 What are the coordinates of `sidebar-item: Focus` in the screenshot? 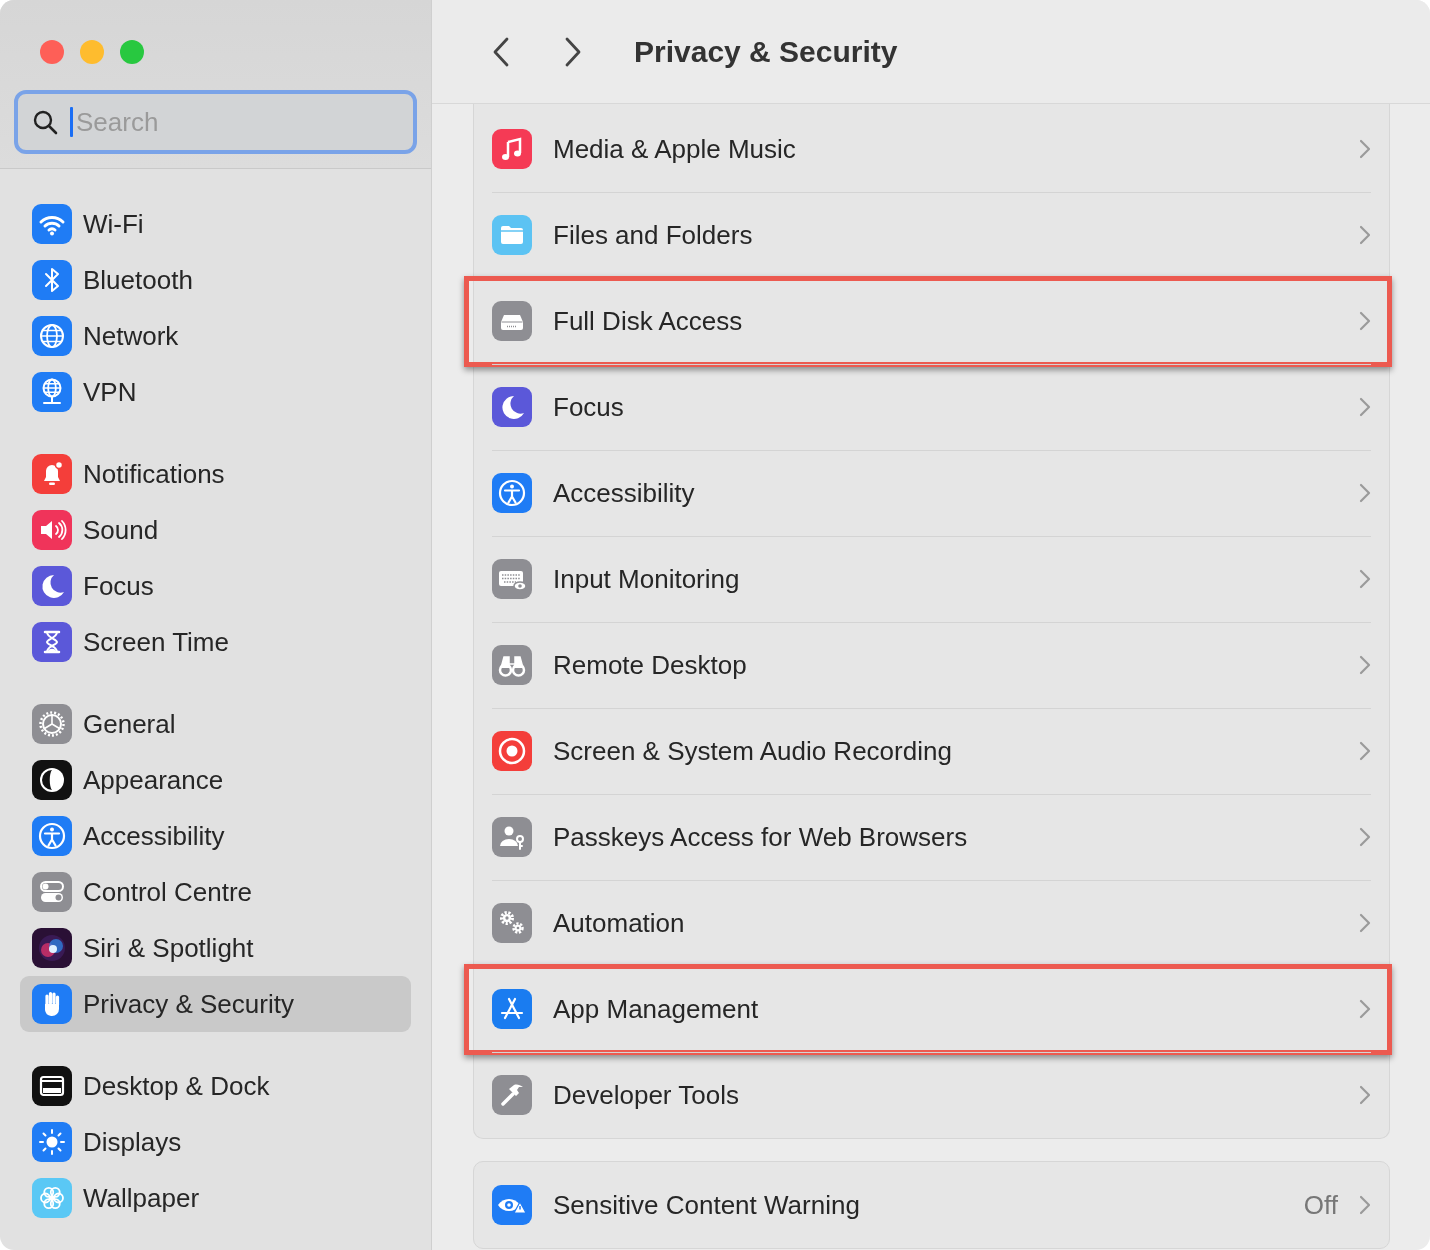 It's located at (215, 586).